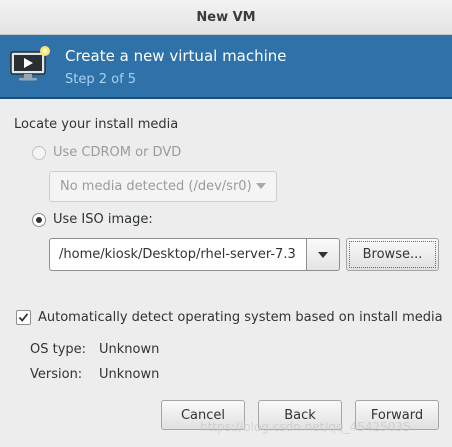 The image size is (452, 447). I want to click on window-titlebar: New VM, so click(226, 17).